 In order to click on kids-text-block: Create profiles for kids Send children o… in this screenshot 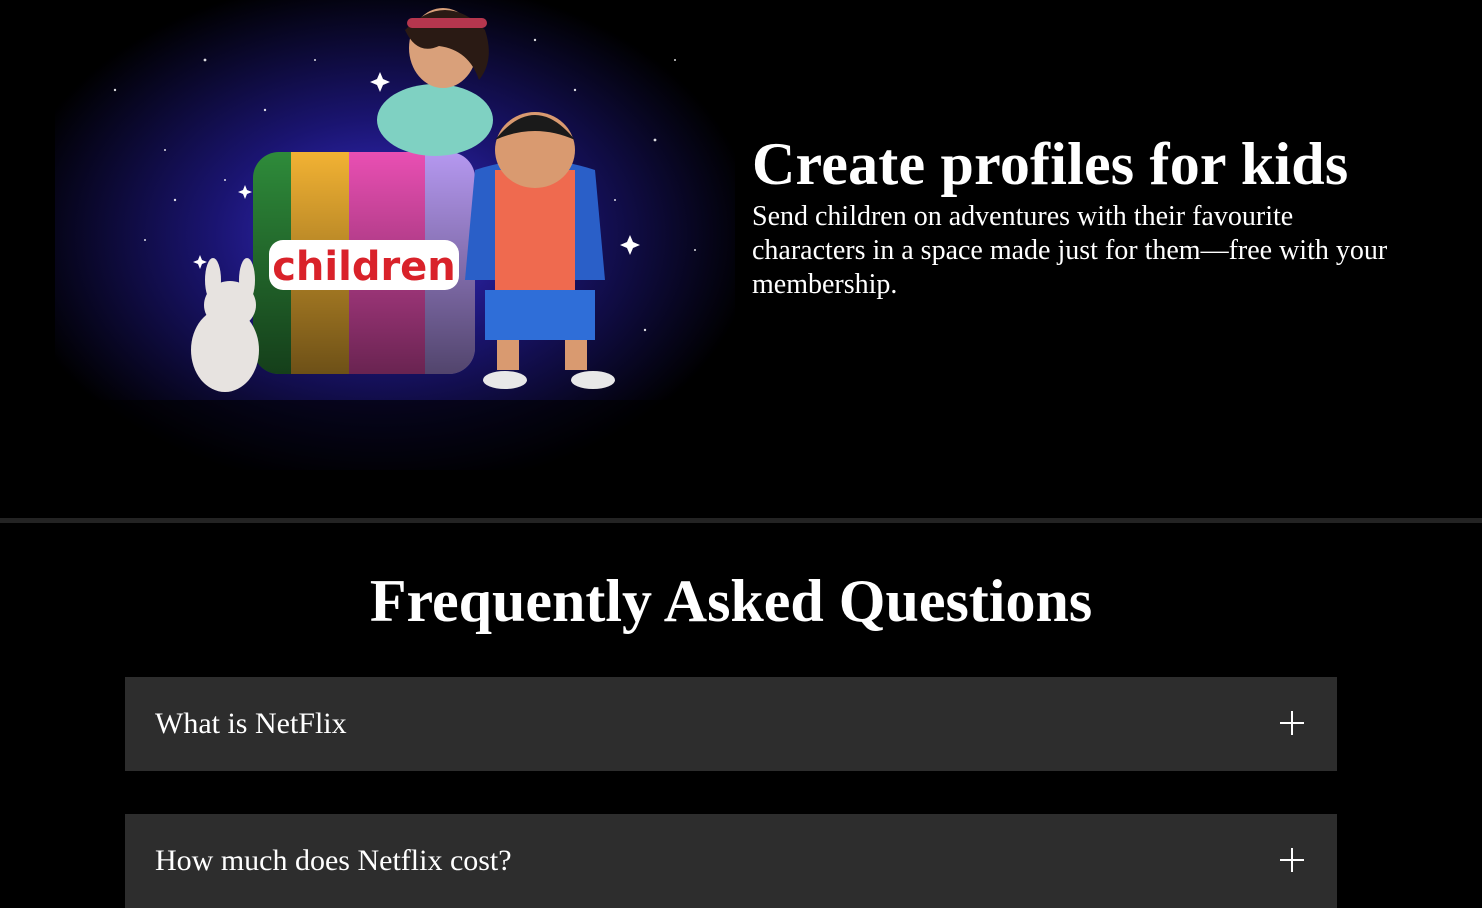, I will do `click(1082, 215)`.